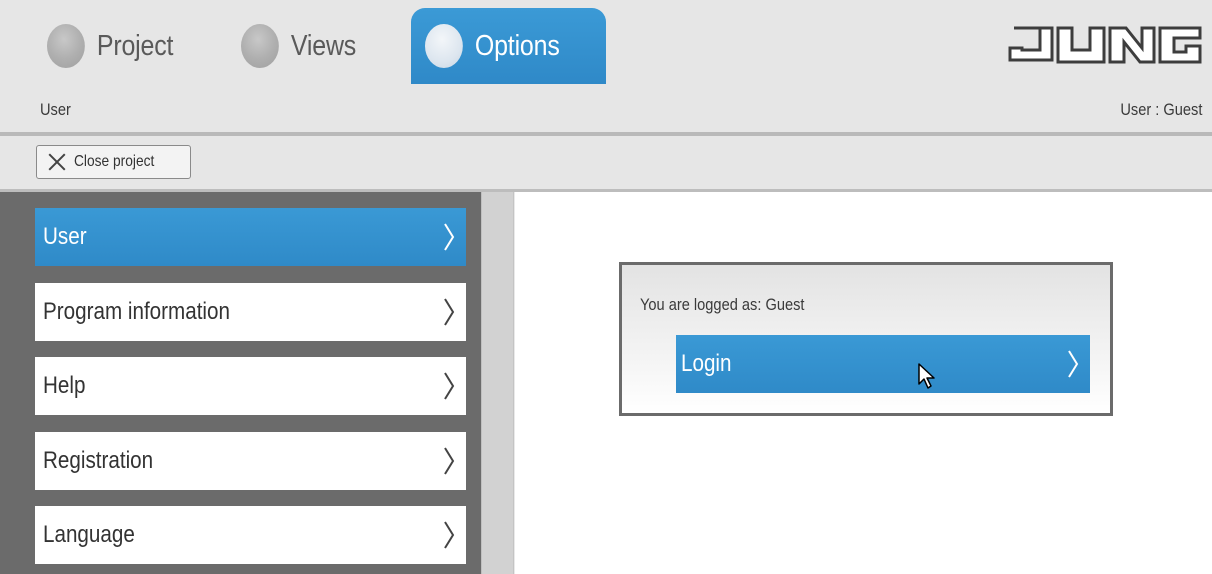 This screenshot has height=574, width=1212. What do you see at coordinates (55, 109) in the screenshot?
I see `breadcrumb: User` at bounding box center [55, 109].